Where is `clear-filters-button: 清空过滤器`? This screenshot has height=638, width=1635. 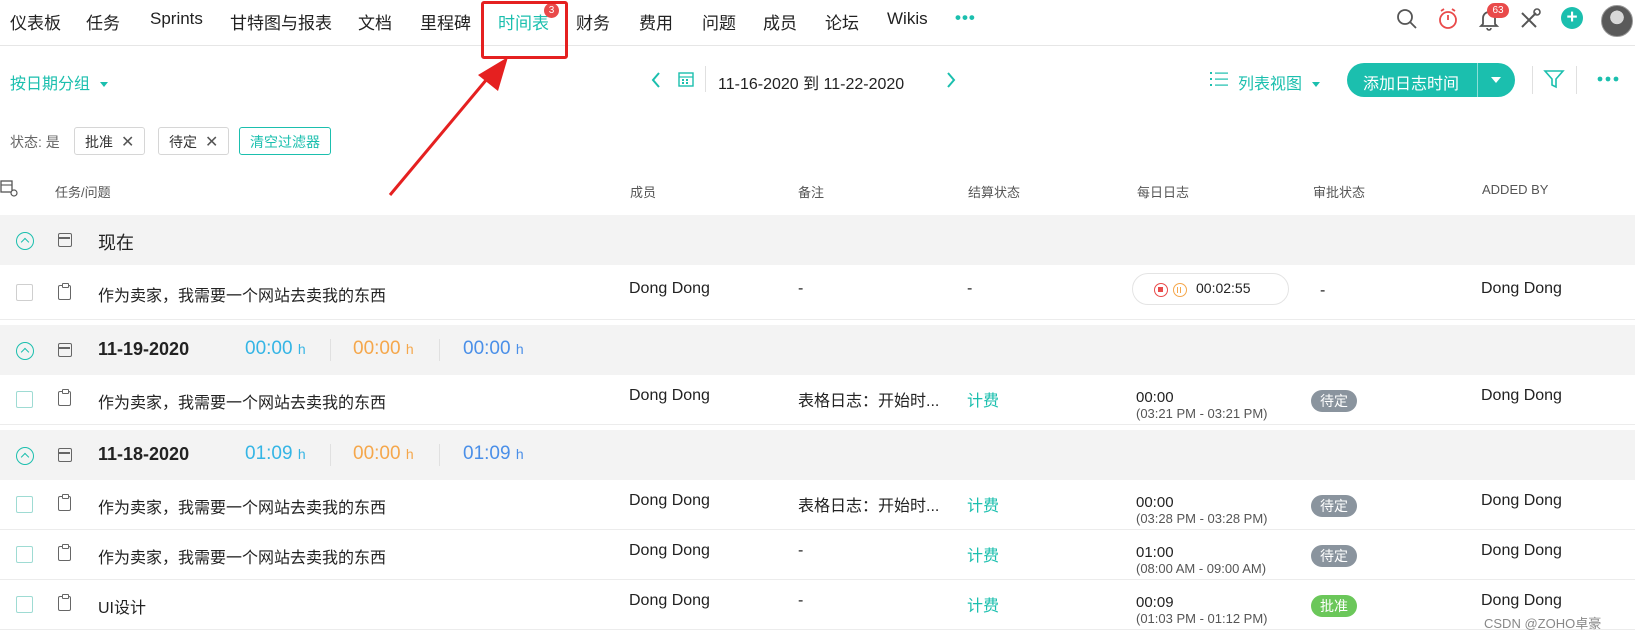
clear-filters-button: 清空过滤器 is located at coordinates (285, 141).